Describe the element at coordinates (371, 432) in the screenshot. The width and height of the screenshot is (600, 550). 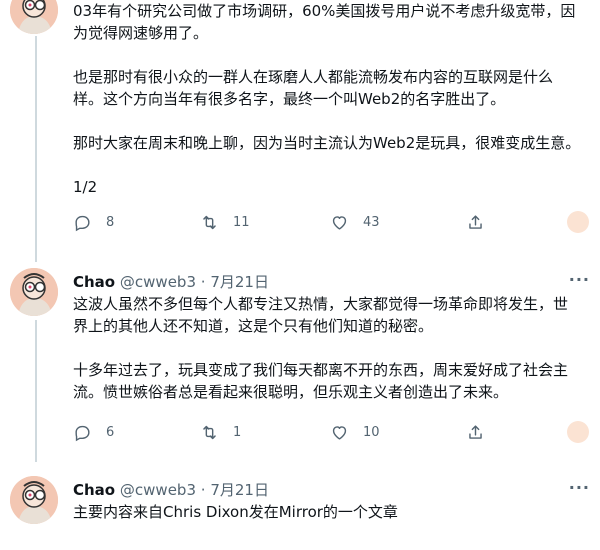
I see `like-count: 10` at that location.